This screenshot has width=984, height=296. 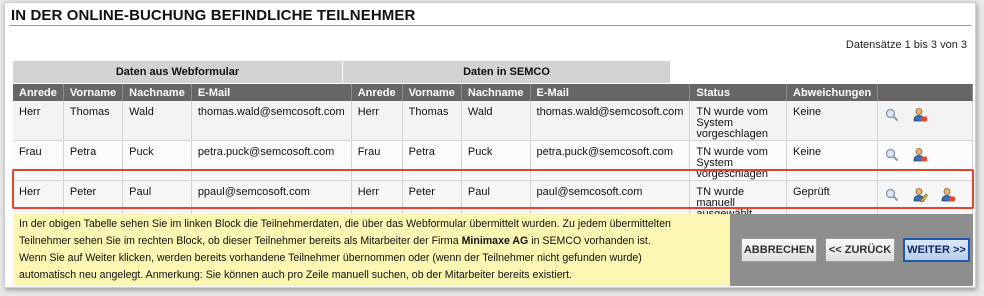 What do you see at coordinates (432, 121) in the screenshot?
I see `cell-semco-vorname: Thomas` at bounding box center [432, 121].